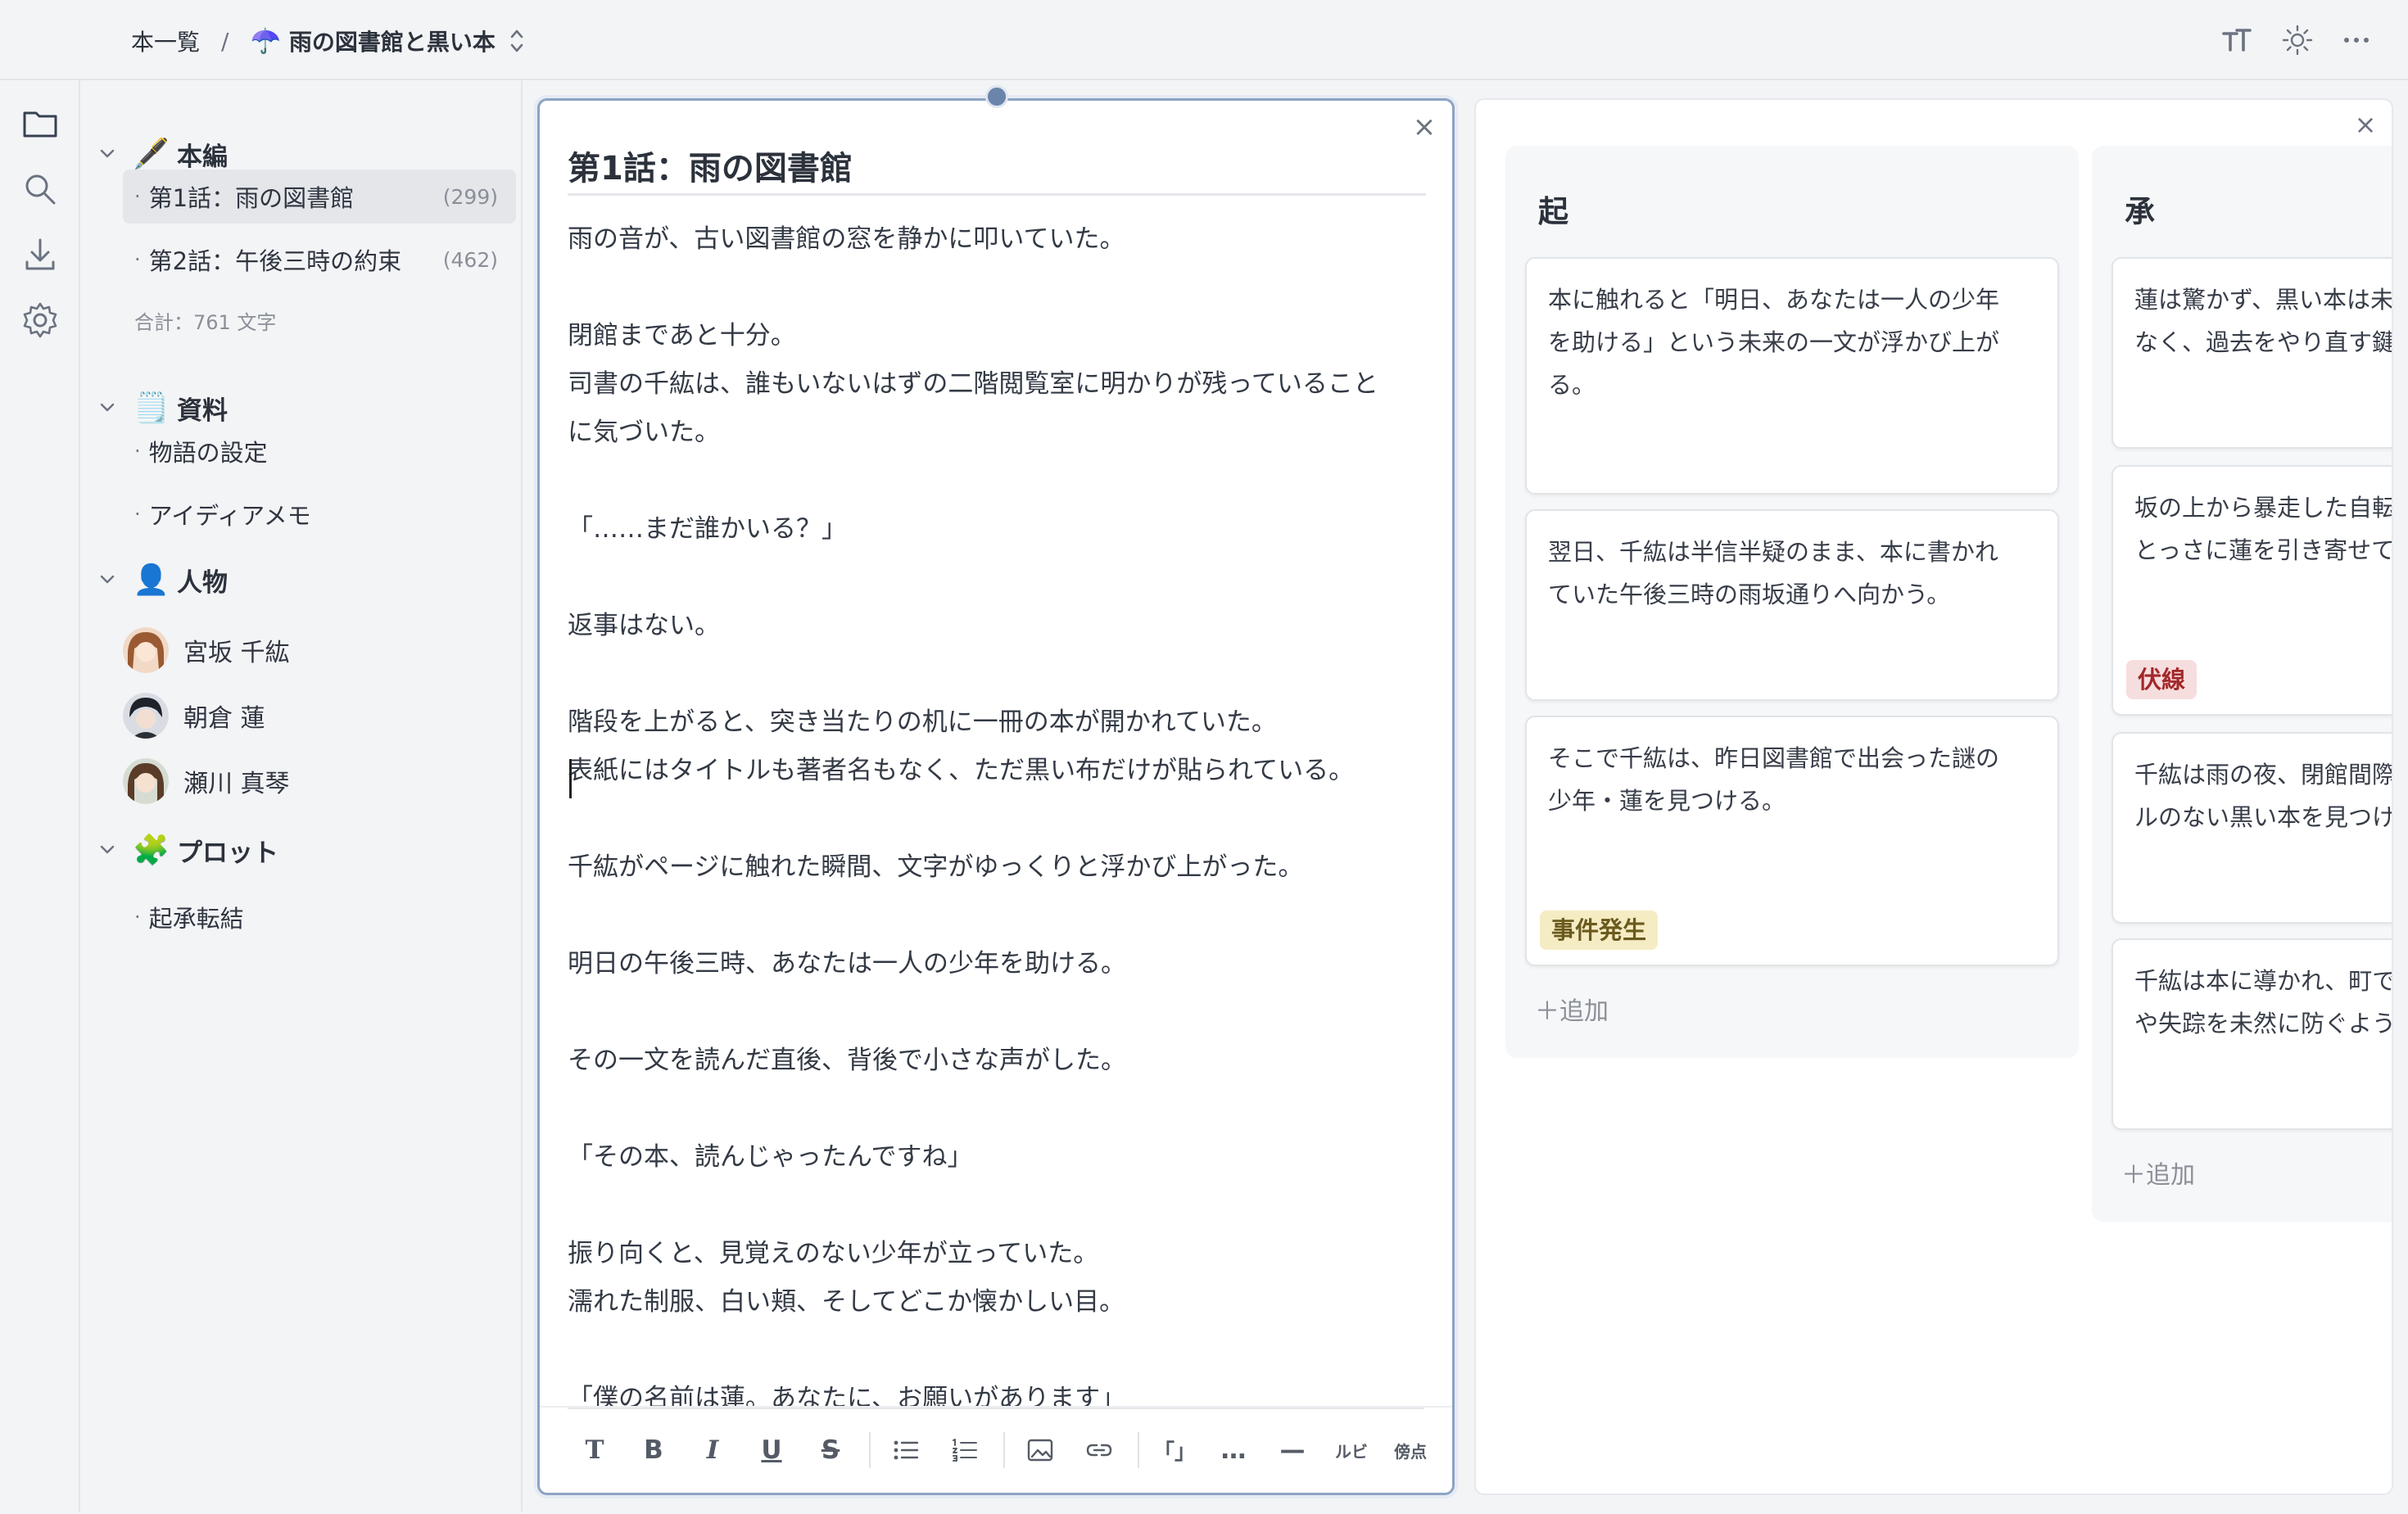  I want to click on bold-button: B, so click(653, 1450).